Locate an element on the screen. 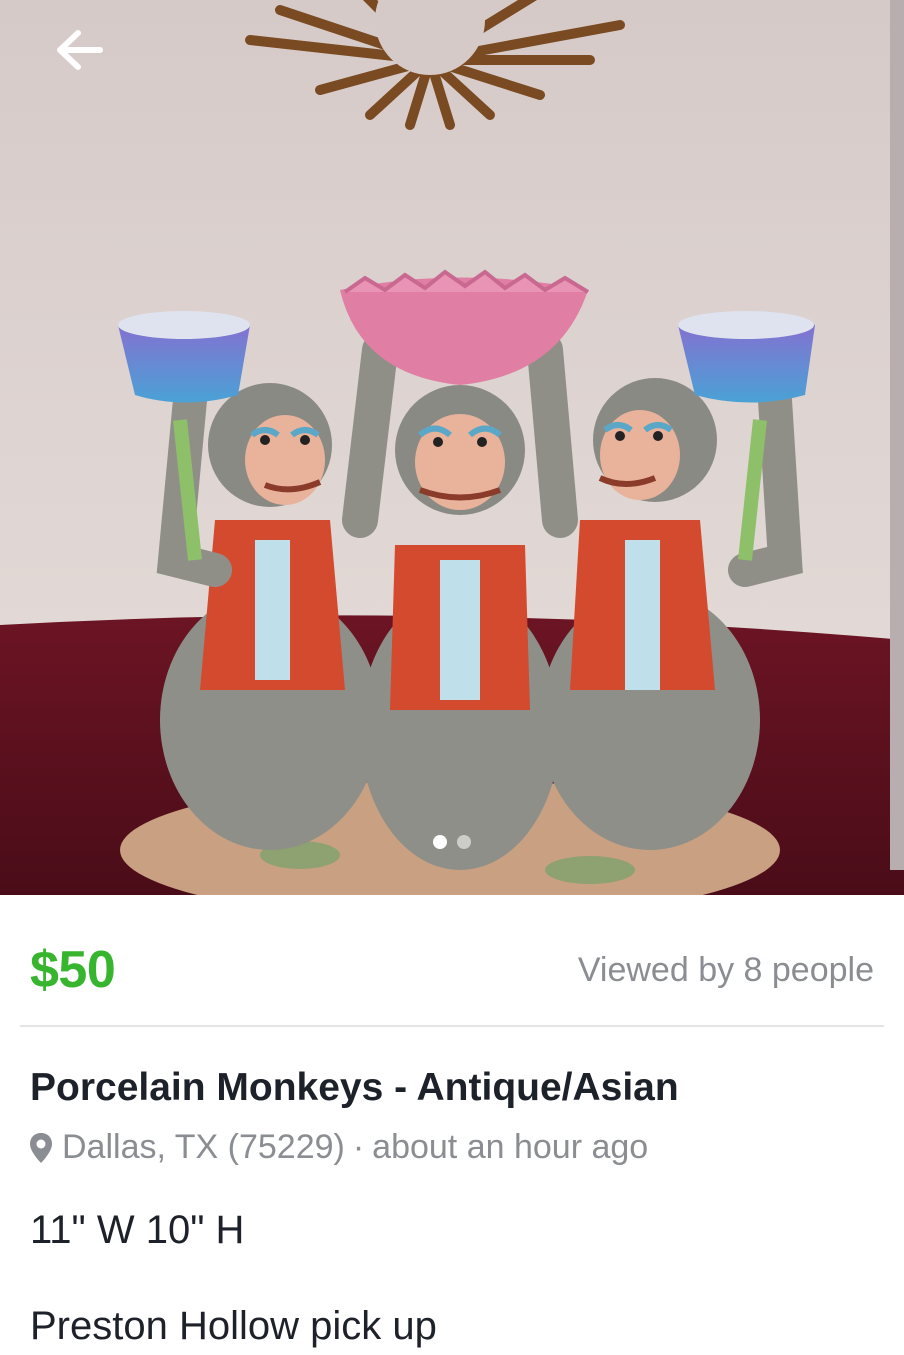 This screenshot has width=904, height=1355. listing-title: Porcelain Monkeys - Antique/Asian is located at coordinates (354, 1087).